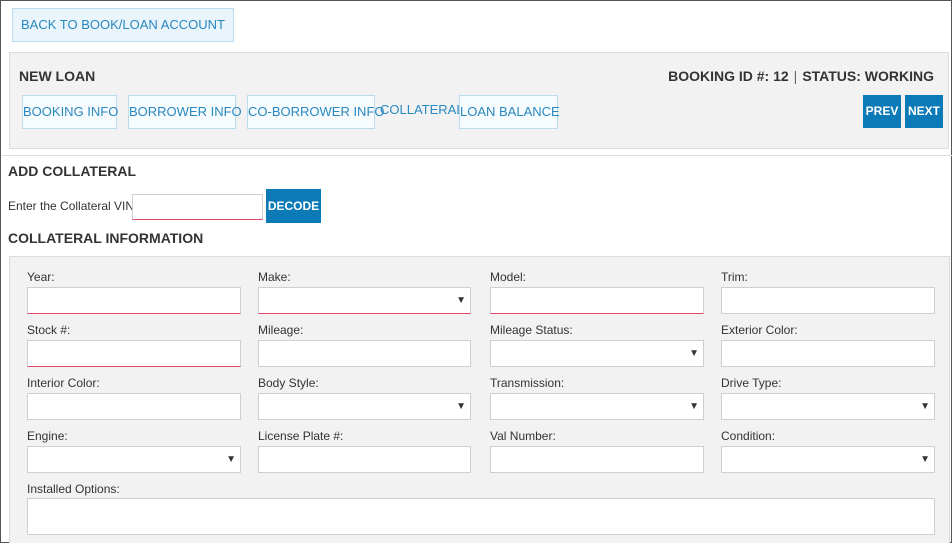 This screenshot has height=543, width=952. What do you see at coordinates (531, 330) in the screenshot?
I see `mileage-status-label: Mileage Status:` at bounding box center [531, 330].